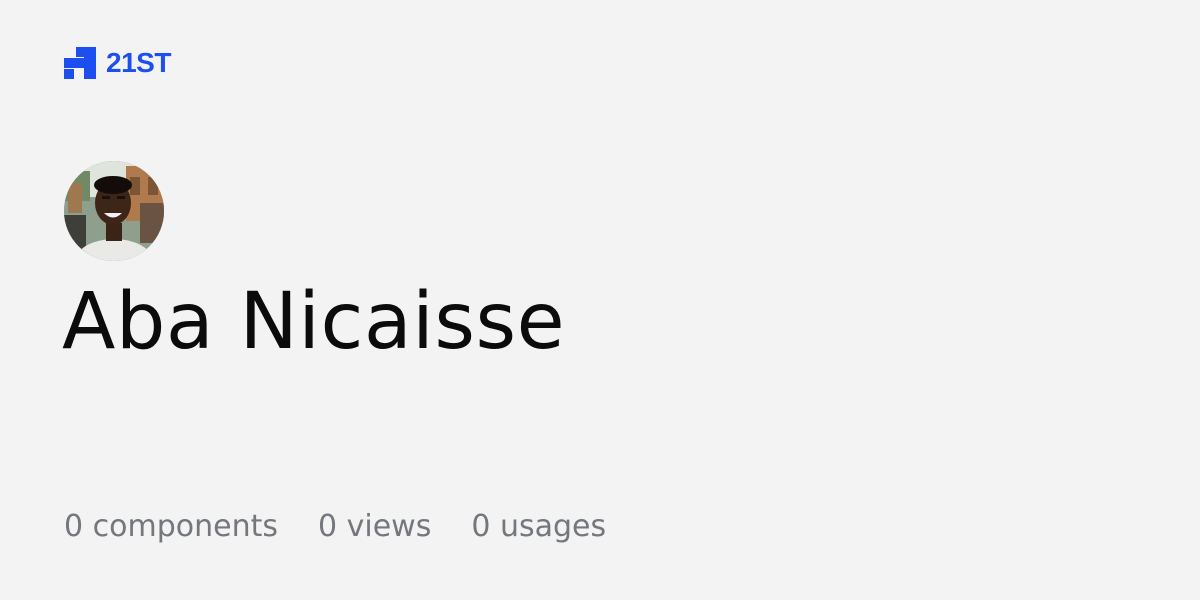 This screenshot has height=600, width=1200. Describe the element at coordinates (374, 526) in the screenshot. I see `views-count: 0 views` at that location.